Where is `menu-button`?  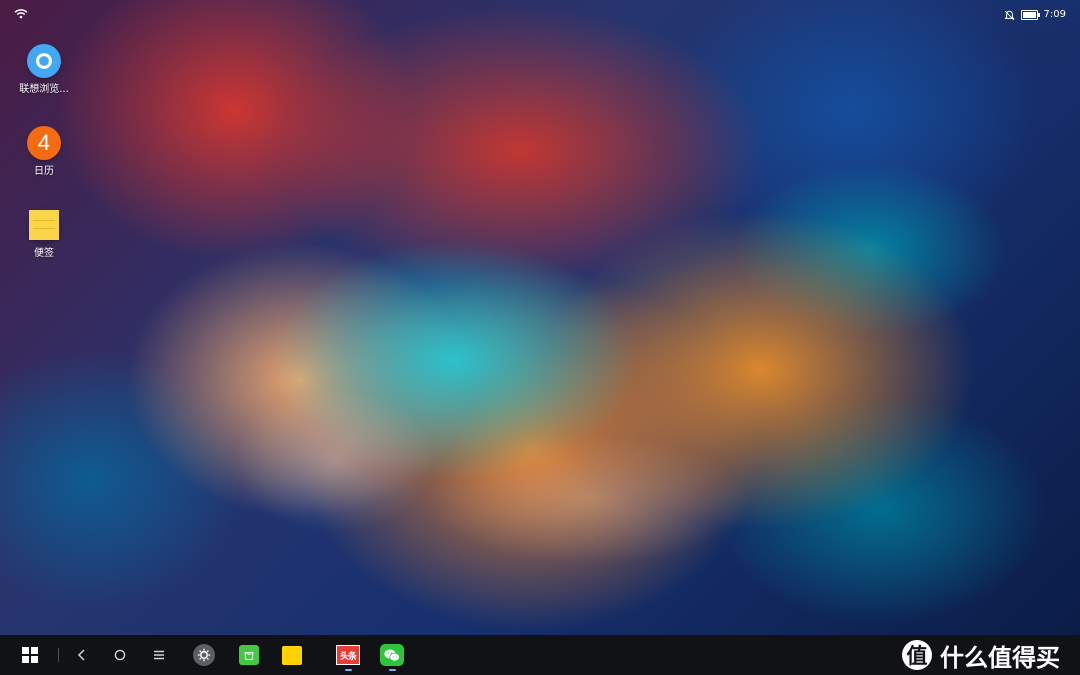
menu-button is located at coordinates (159, 655).